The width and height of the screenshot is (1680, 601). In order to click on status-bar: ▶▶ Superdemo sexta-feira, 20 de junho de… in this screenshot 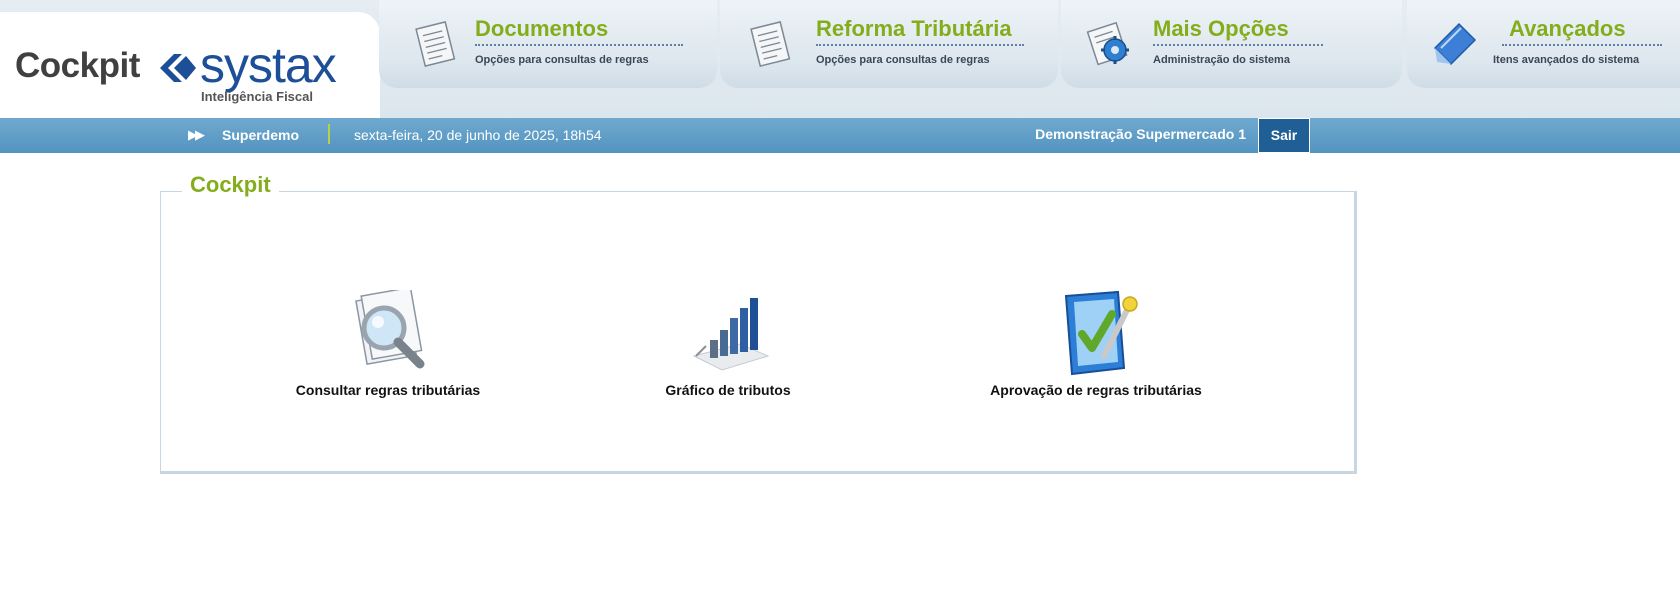, I will do `click(840, 135)`.